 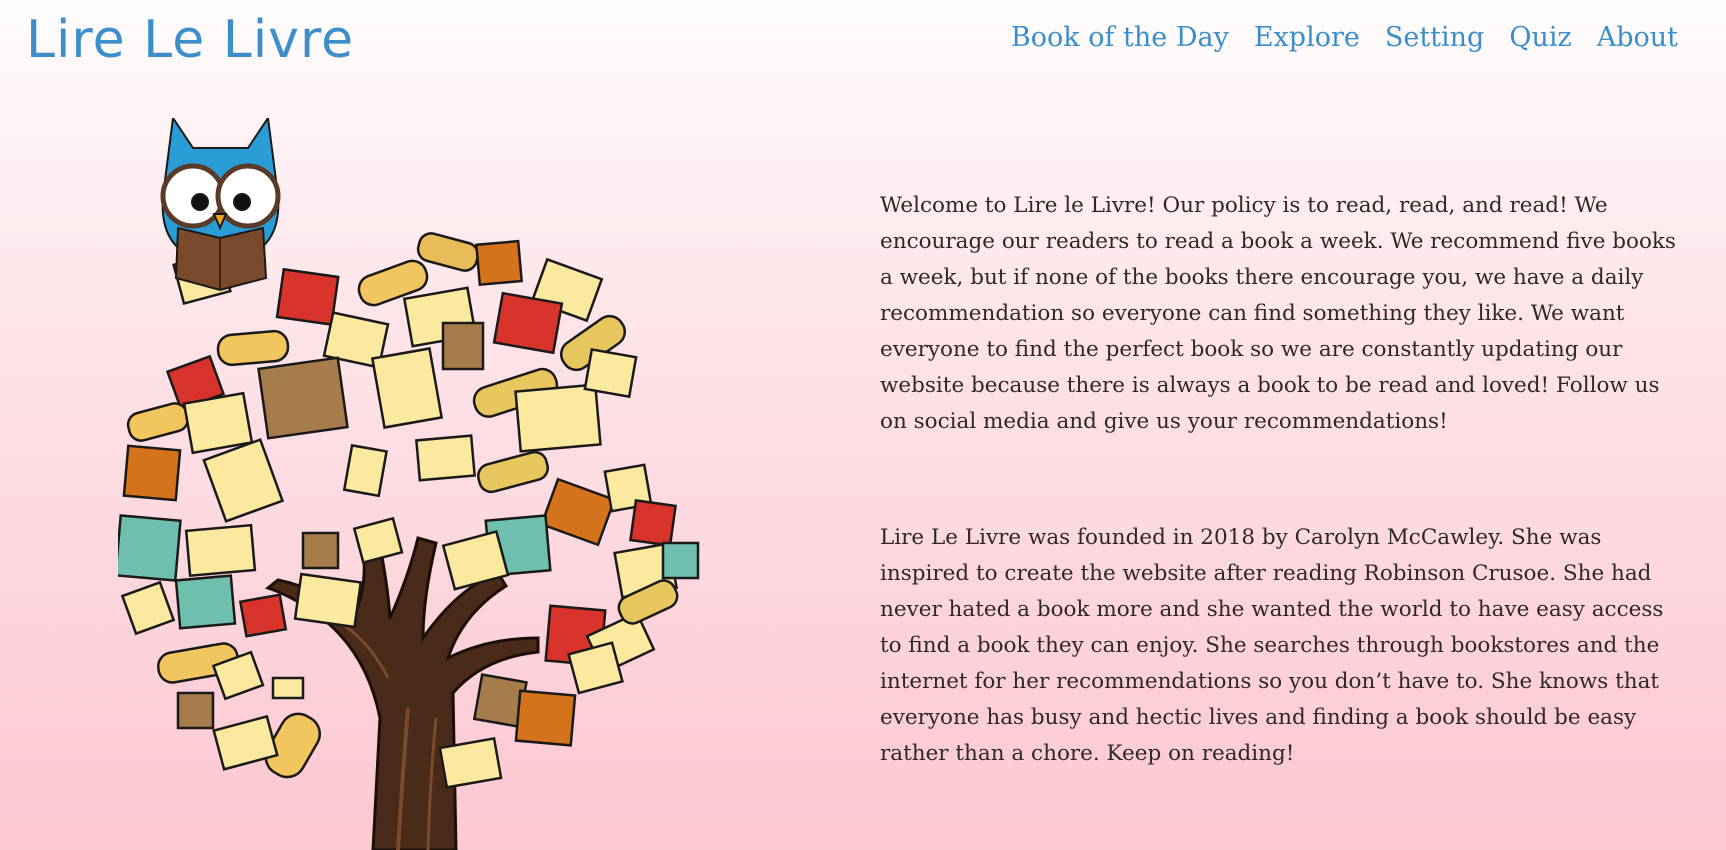 I want to click on nav-explore: Explore, so click(x=1307, y=37).